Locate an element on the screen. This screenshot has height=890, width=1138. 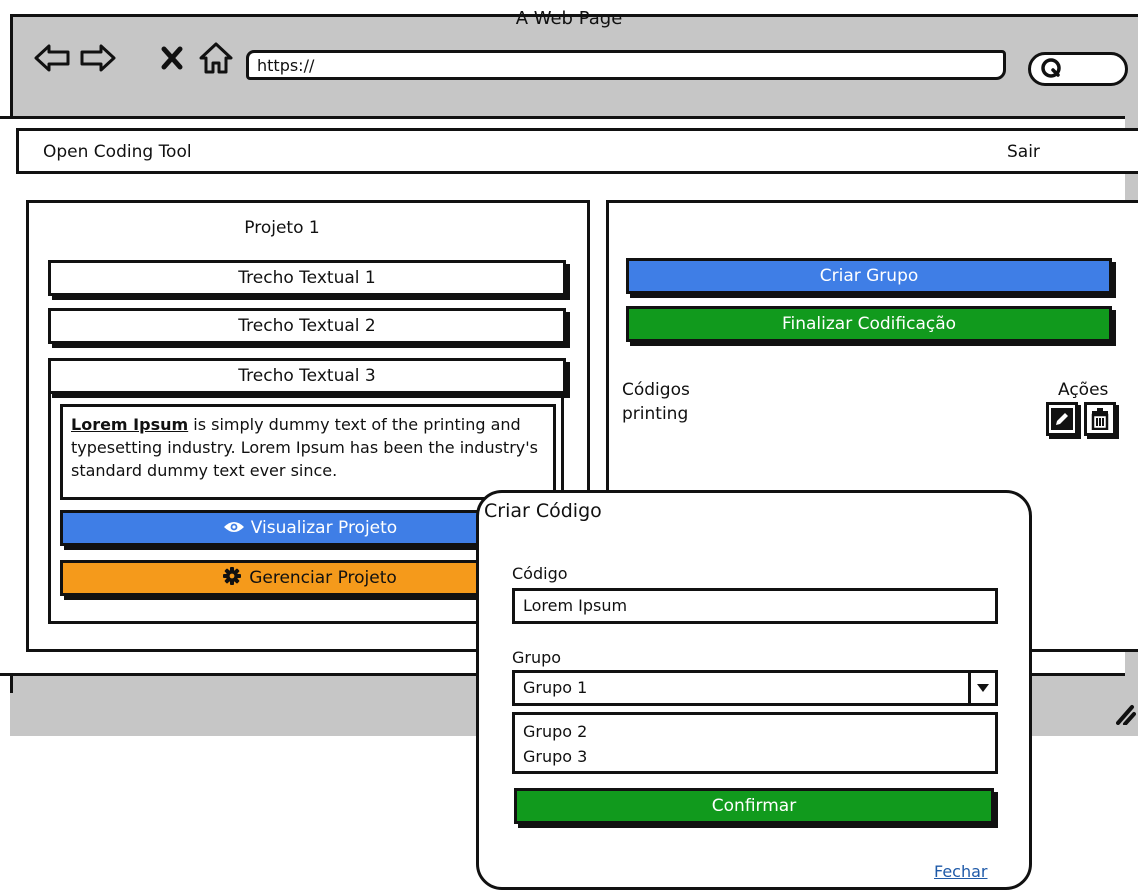
browser-search is located at coordinates (1078, 69).